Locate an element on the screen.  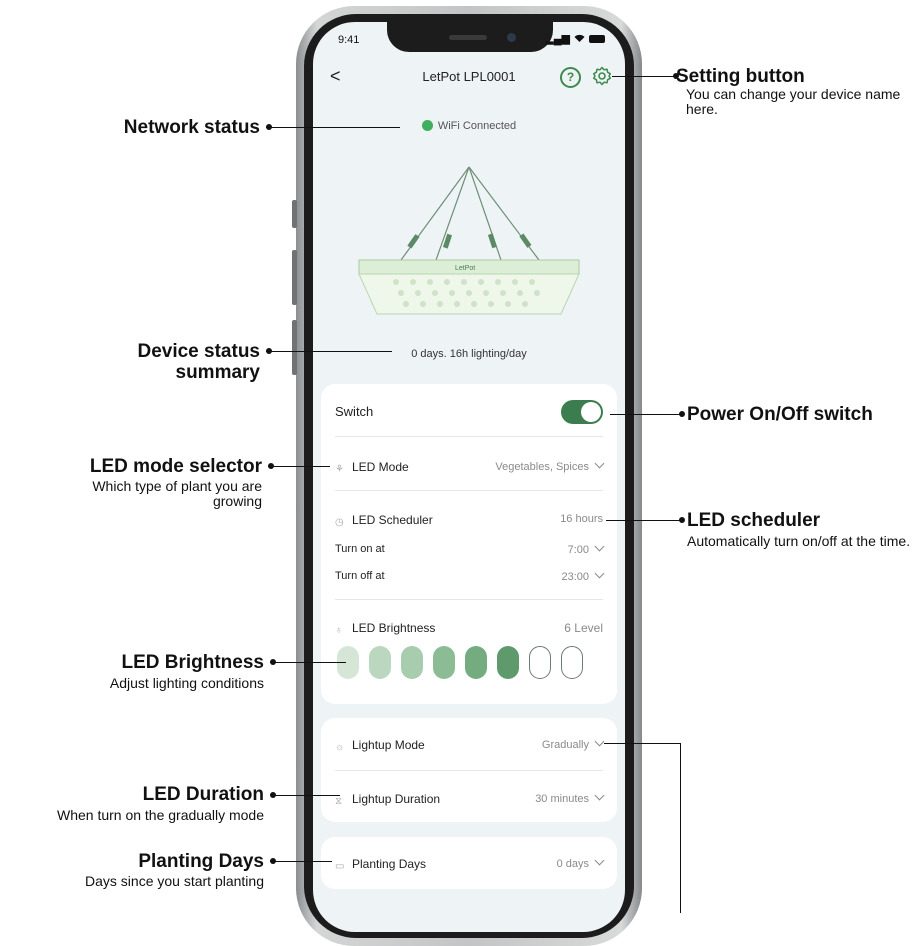
led-mode-value: Vegetables, Spices is located at coordinates (542, 467).